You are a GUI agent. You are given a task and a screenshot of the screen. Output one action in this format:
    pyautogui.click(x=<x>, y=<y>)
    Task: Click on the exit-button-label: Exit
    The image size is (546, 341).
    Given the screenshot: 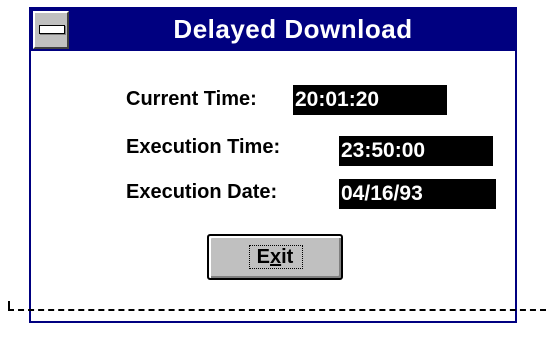 What is the action you would take?
    pyautogui.click(x=275, y=257)
    